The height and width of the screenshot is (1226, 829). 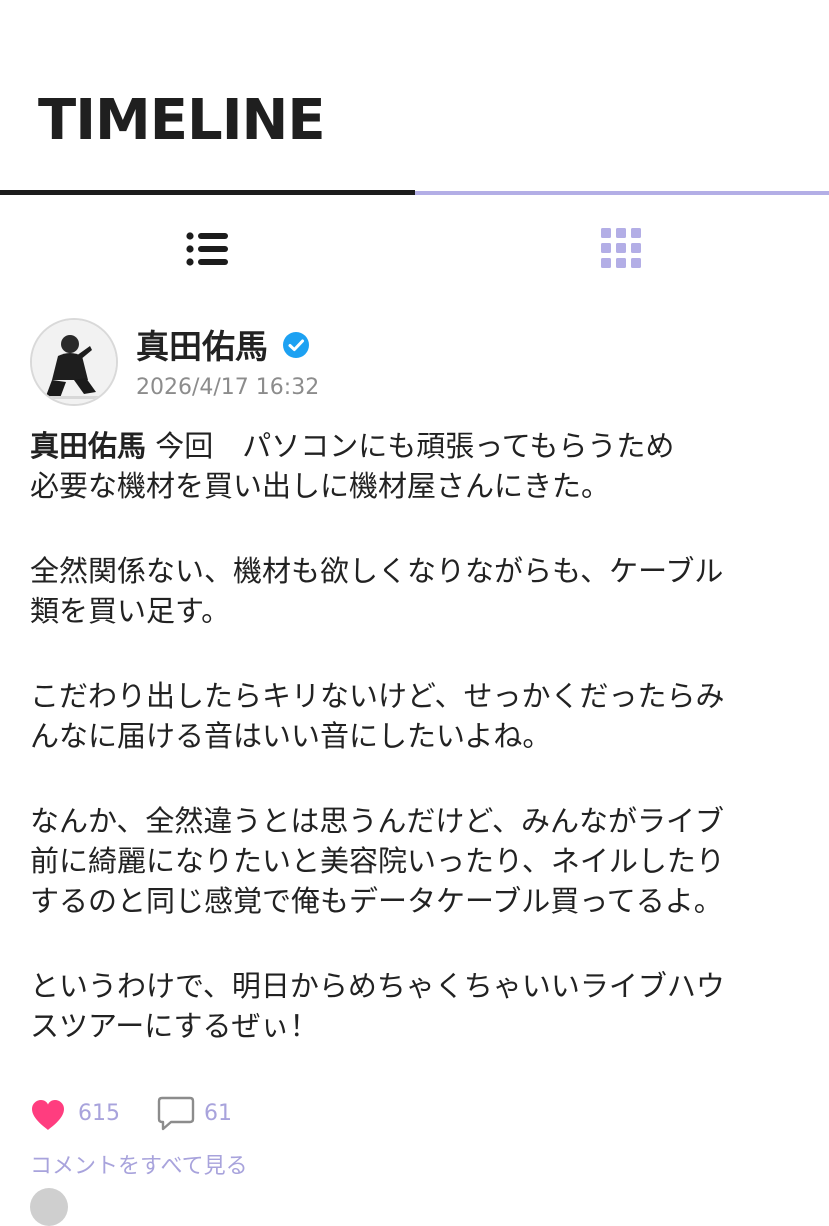 I want to click on page-title: TIMELINE, so click(x=182, y=120).